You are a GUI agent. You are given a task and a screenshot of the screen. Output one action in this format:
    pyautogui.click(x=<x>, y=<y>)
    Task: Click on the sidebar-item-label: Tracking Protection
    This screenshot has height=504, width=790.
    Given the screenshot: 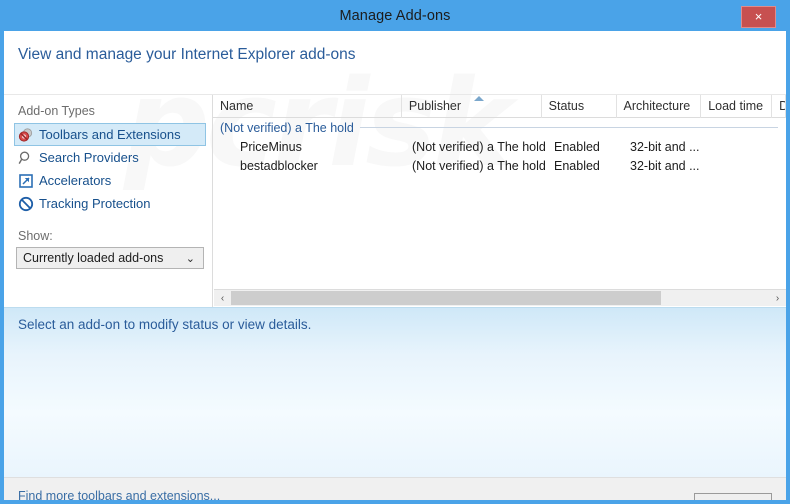 What is the action you would take?
    pyautogui.click(x=95, y=203)
    